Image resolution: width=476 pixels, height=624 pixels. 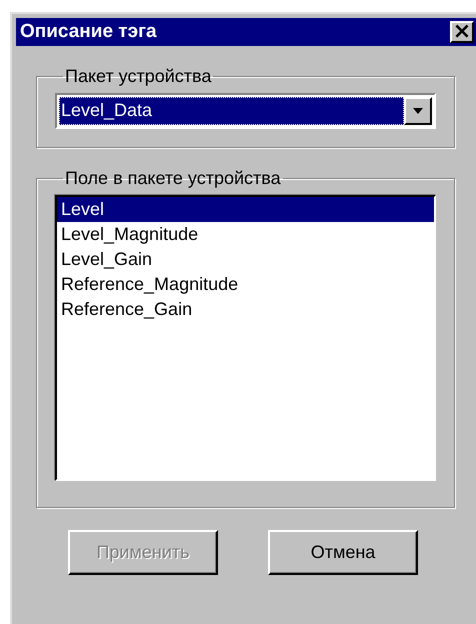 What do you see at coordinates (245, 209) in the screenshot?
I see `list-item: Level` at bounding box center [245, 209].